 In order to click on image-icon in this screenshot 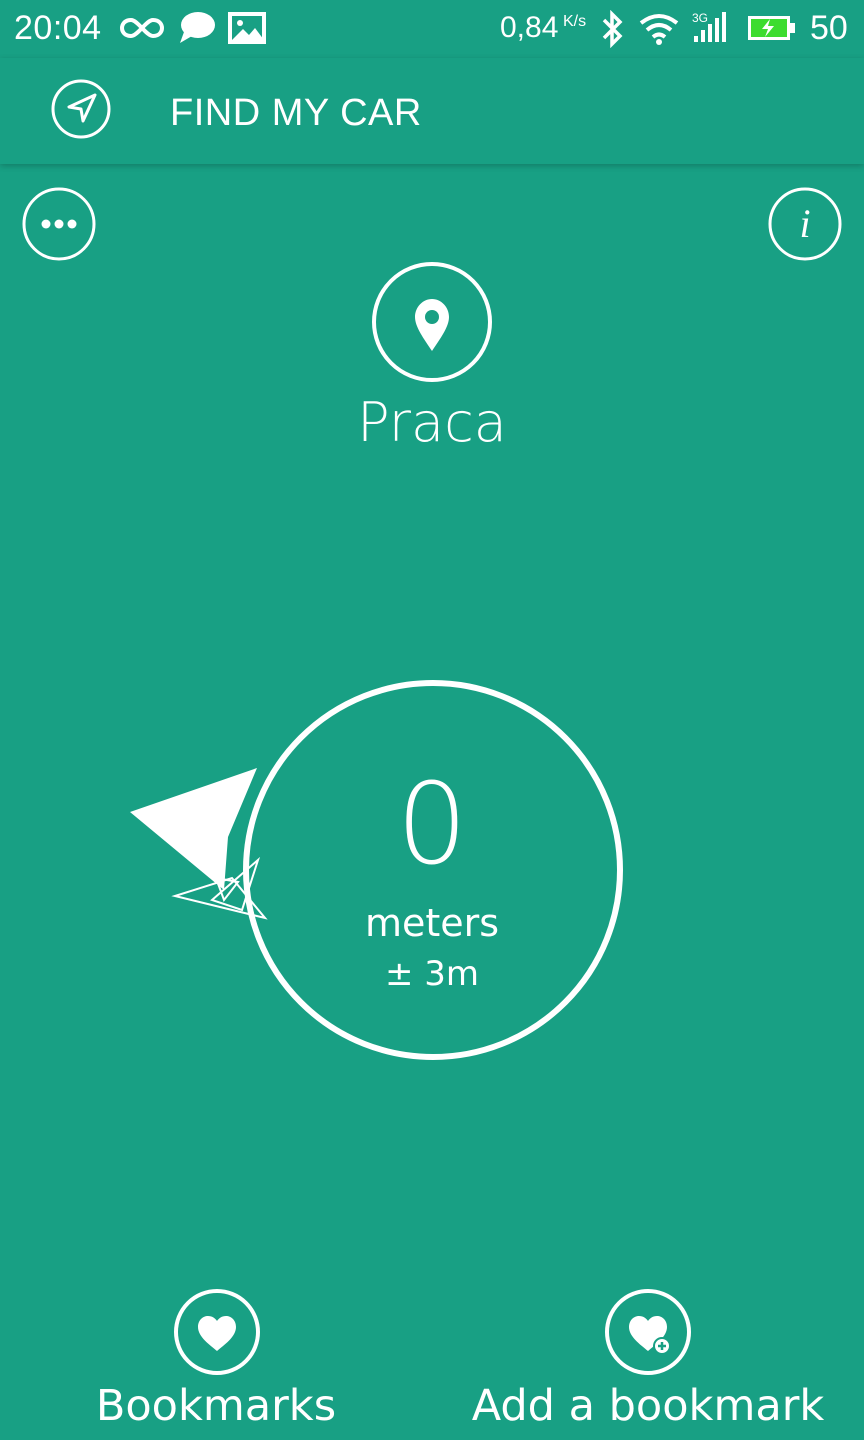, I will do `click(247, 28)`.